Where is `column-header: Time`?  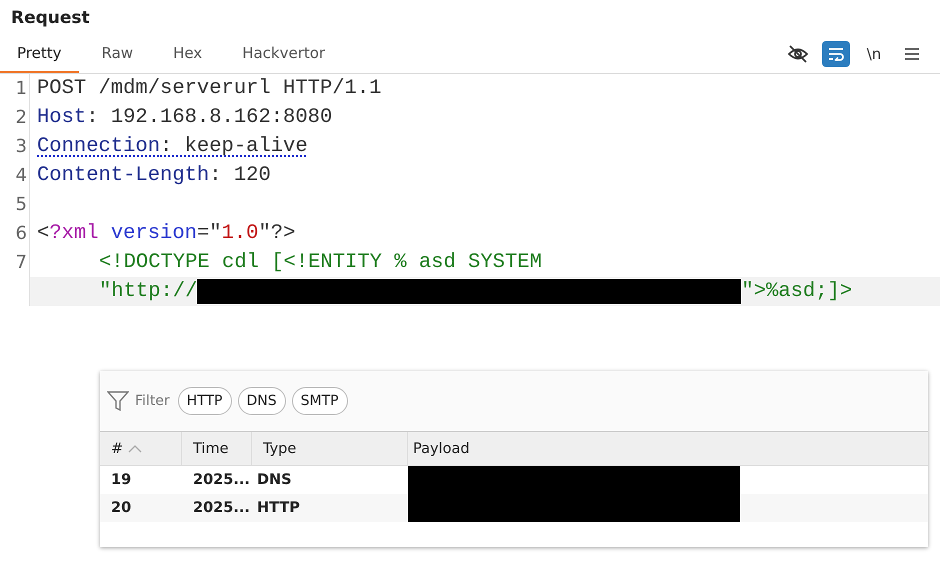
column-header: Time is located at coordinates (217, 448).